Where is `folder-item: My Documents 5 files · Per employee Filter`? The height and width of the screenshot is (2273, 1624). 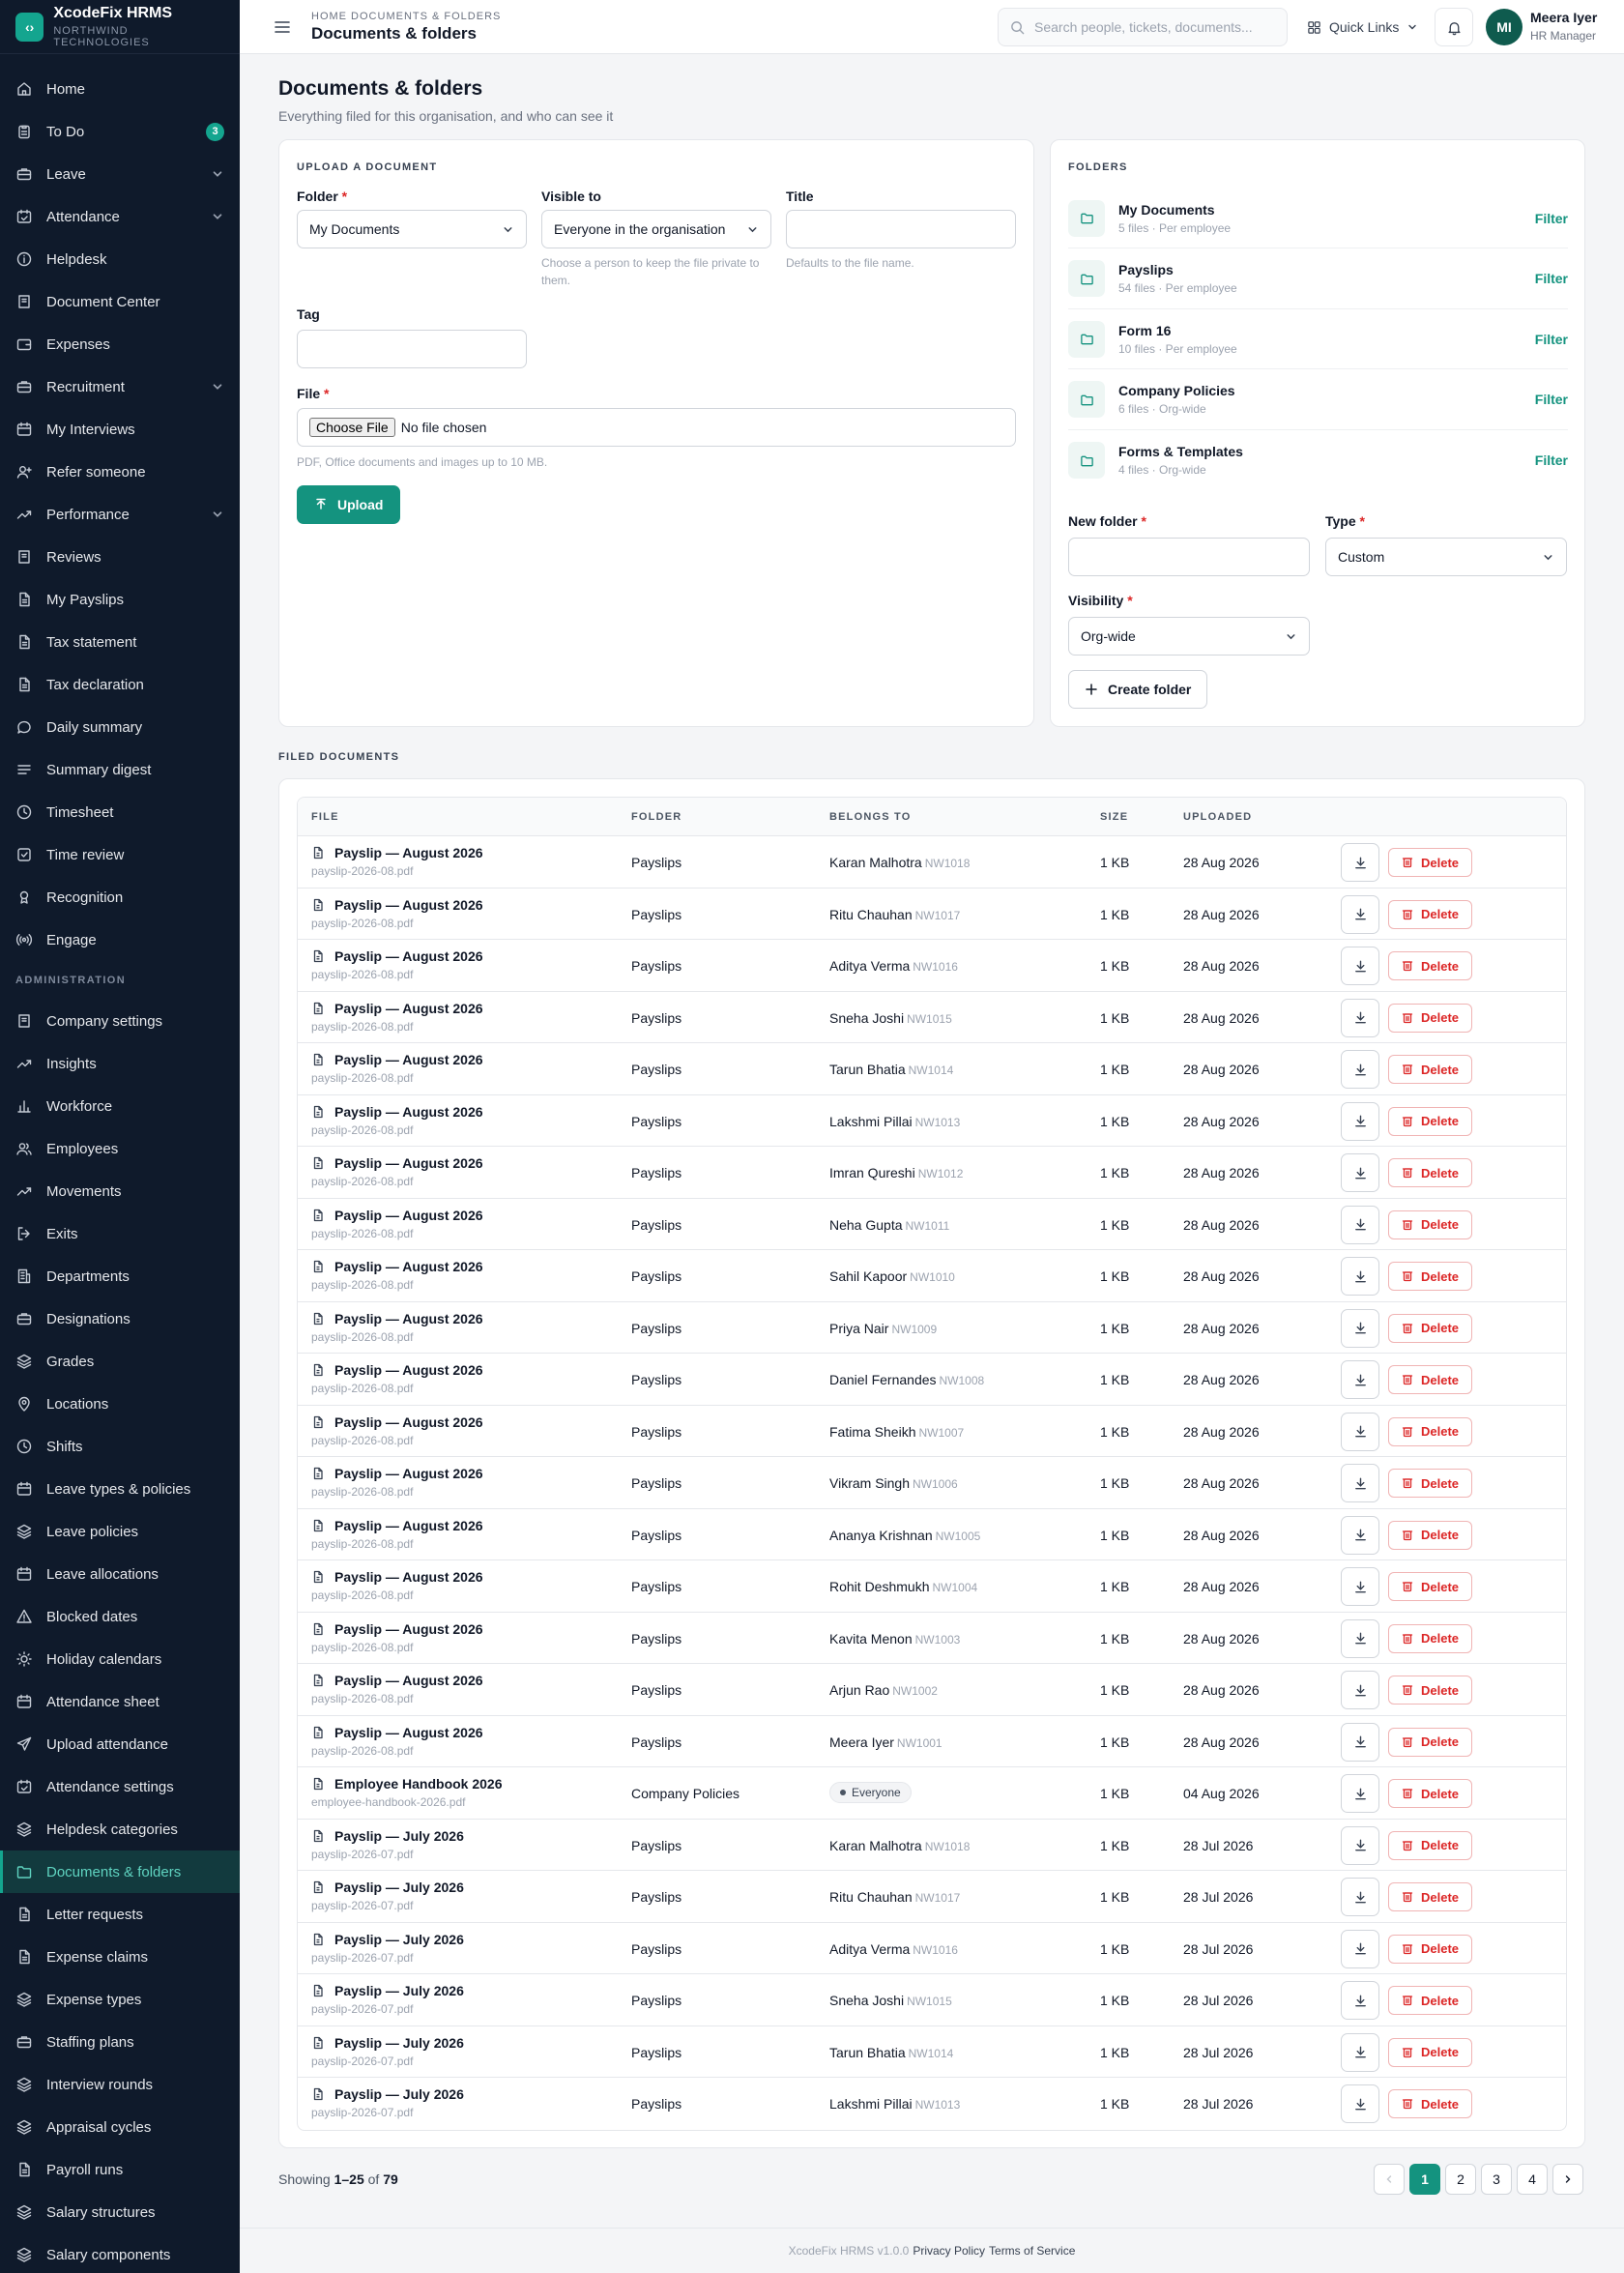
folder-item: My Documents 5 files · Per employee Filter is located at coordinates (1318, 218).